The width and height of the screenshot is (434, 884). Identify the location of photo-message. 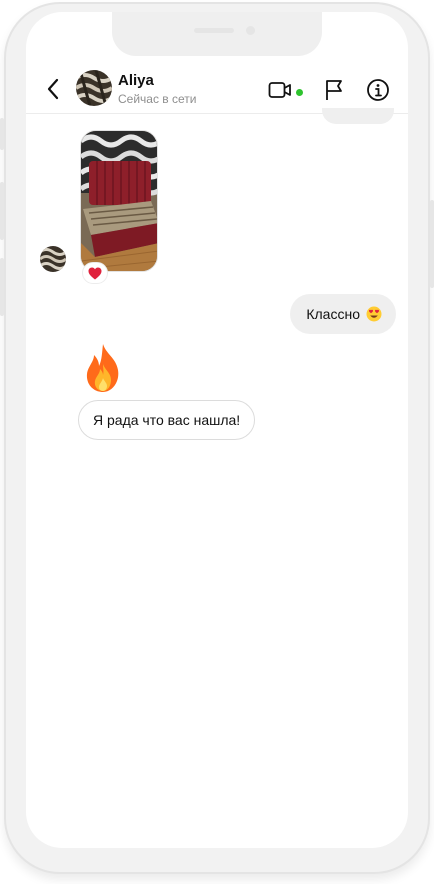
(119, 201).